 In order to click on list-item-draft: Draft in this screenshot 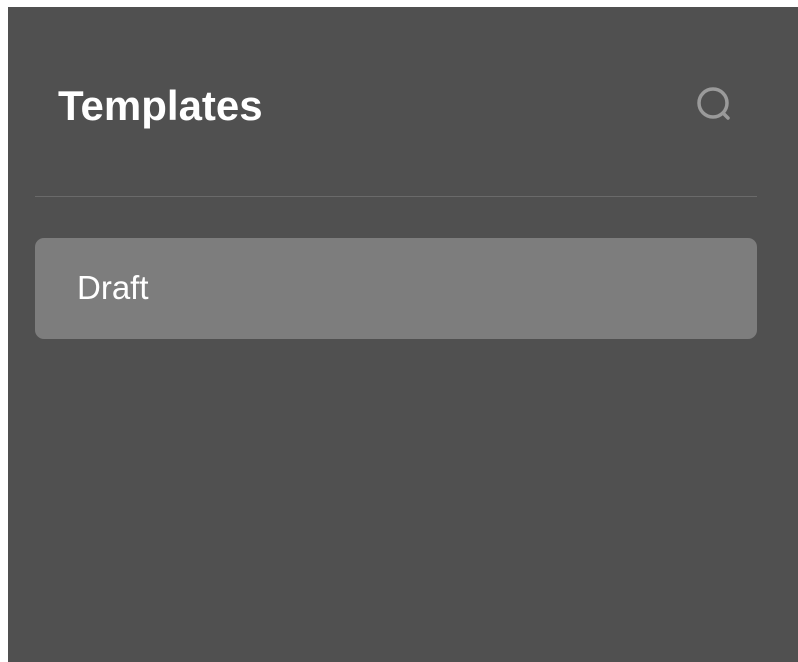, I will do `click(396, 288)`.